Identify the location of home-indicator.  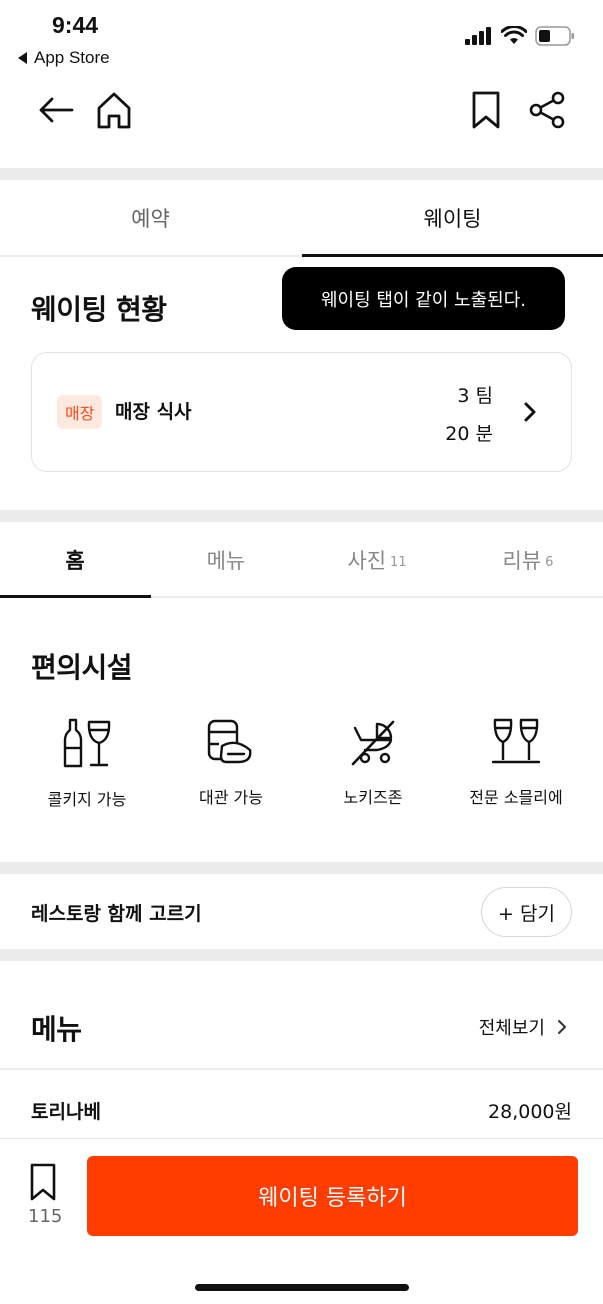
(302, 1287).